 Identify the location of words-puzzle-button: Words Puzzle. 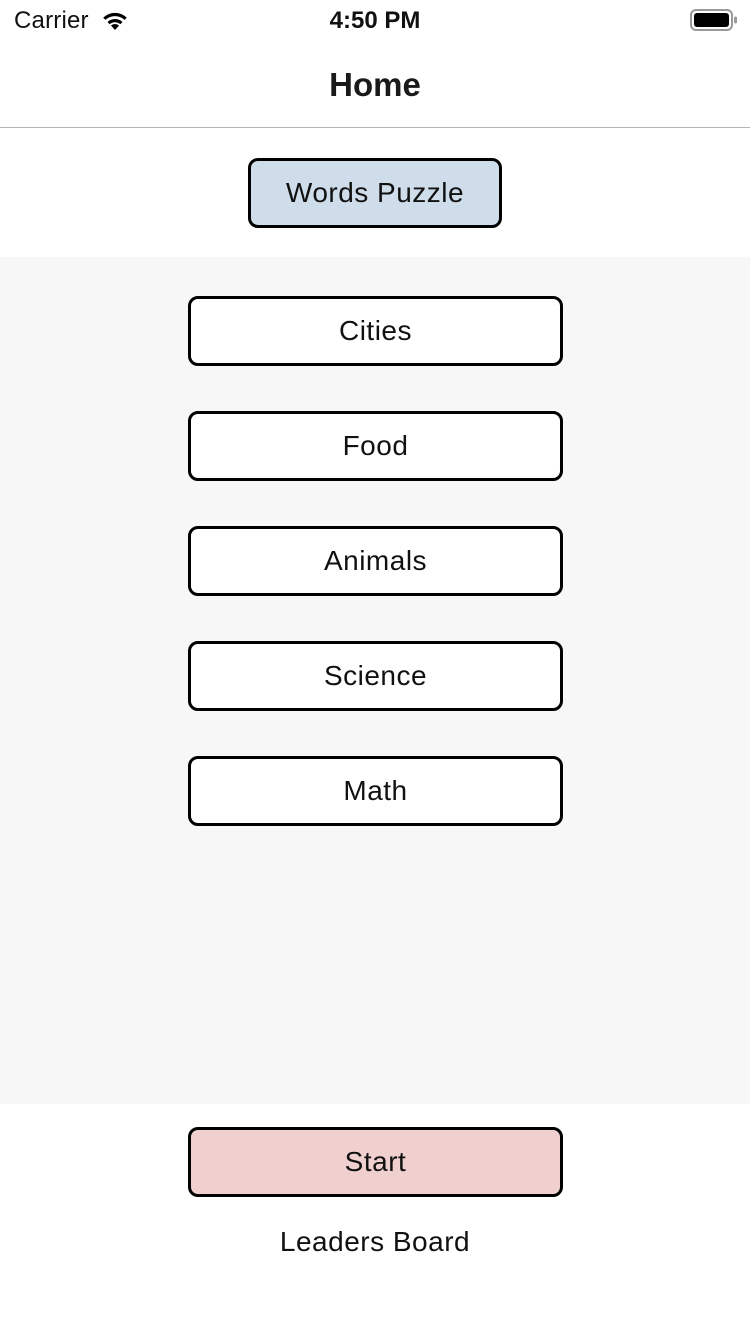
(375, 193).